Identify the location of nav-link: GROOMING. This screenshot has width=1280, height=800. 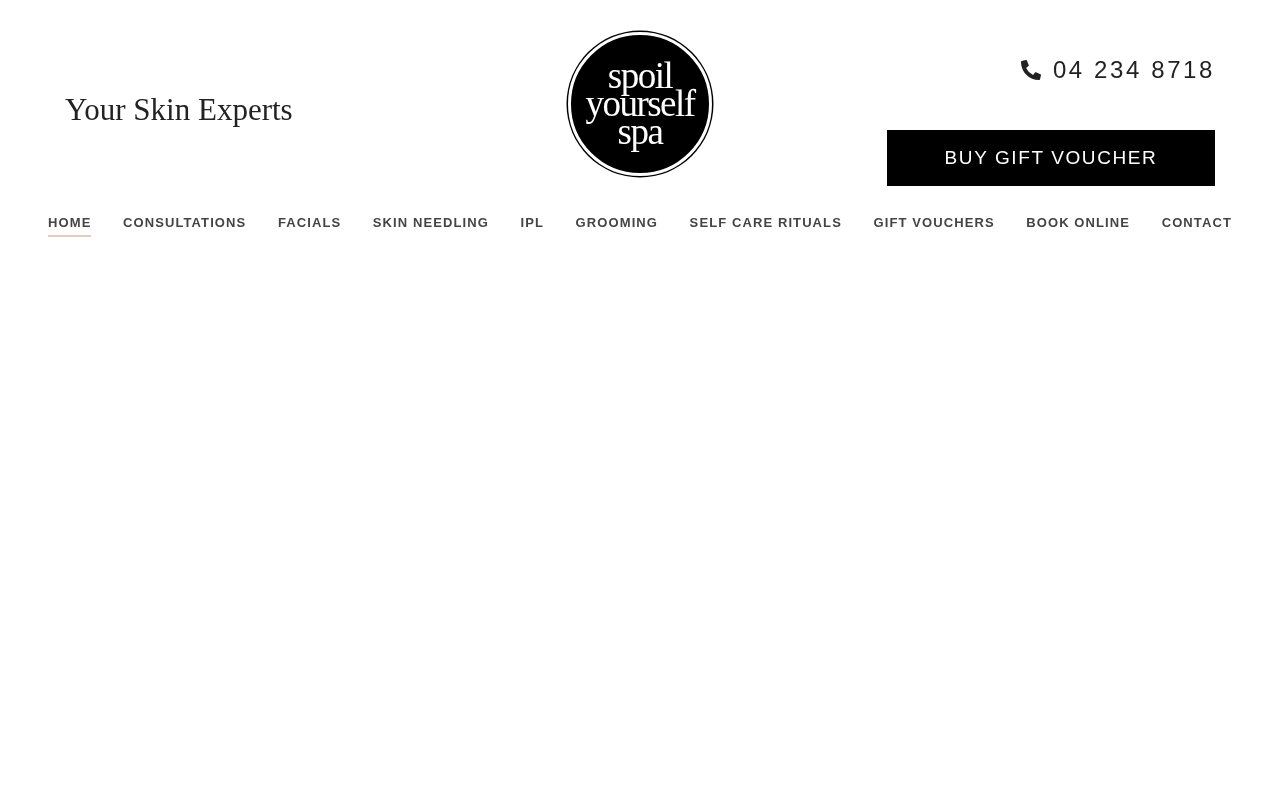
(617, 226).